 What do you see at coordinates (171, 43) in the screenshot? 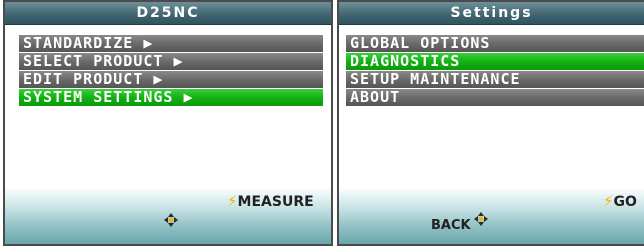
I see `menu-item-standardize: STANDARDIZE ▶` at bounding box center [171, 43].